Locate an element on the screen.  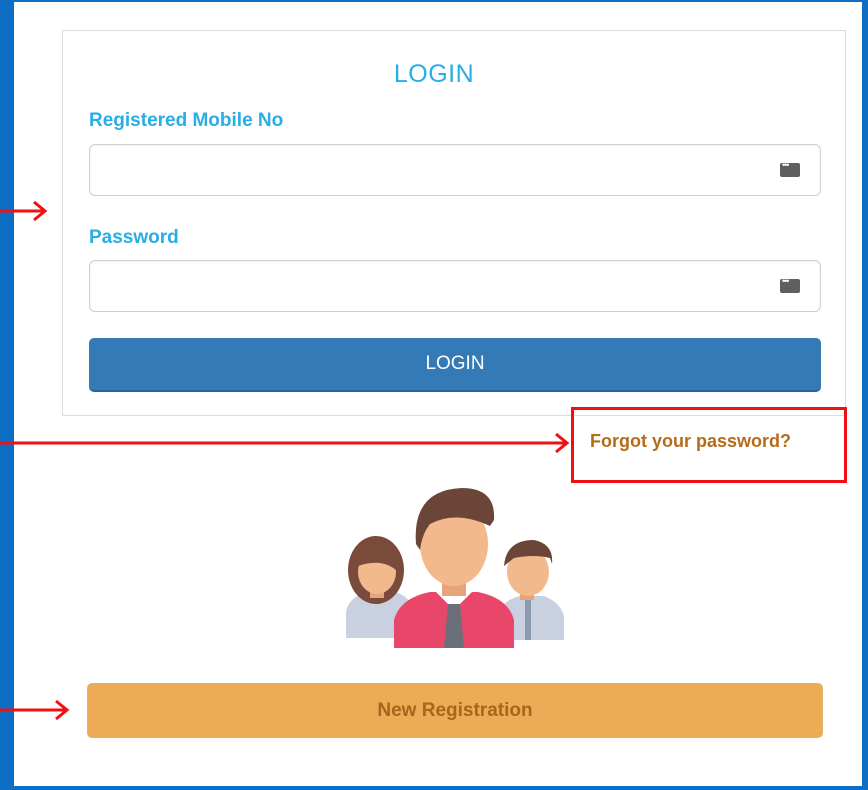
password-label: Password is located at coordinates (134, 237).